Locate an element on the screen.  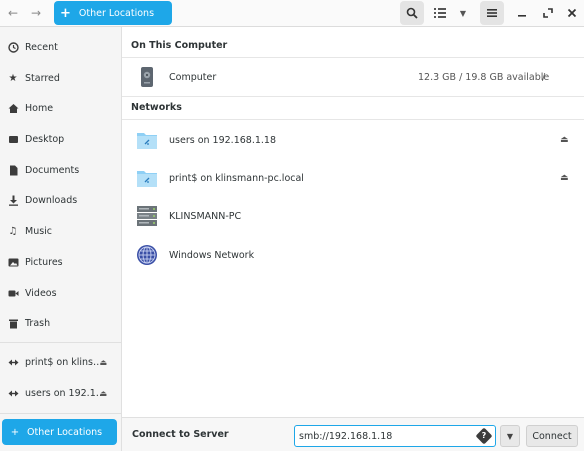
arrow-left-icon: ← is located at coordinates (13, 13).